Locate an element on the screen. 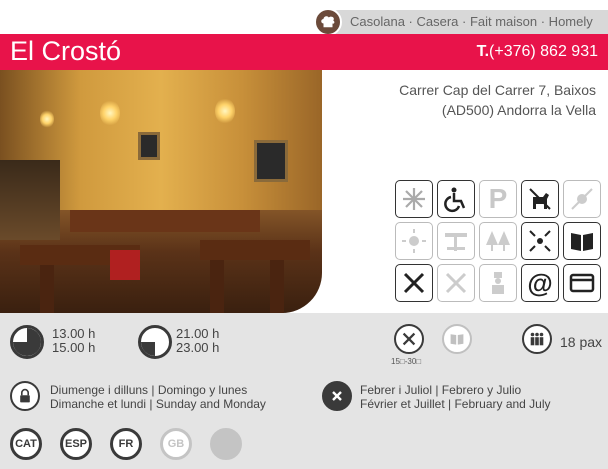  lock-icon is located at coordinates (25, 396).